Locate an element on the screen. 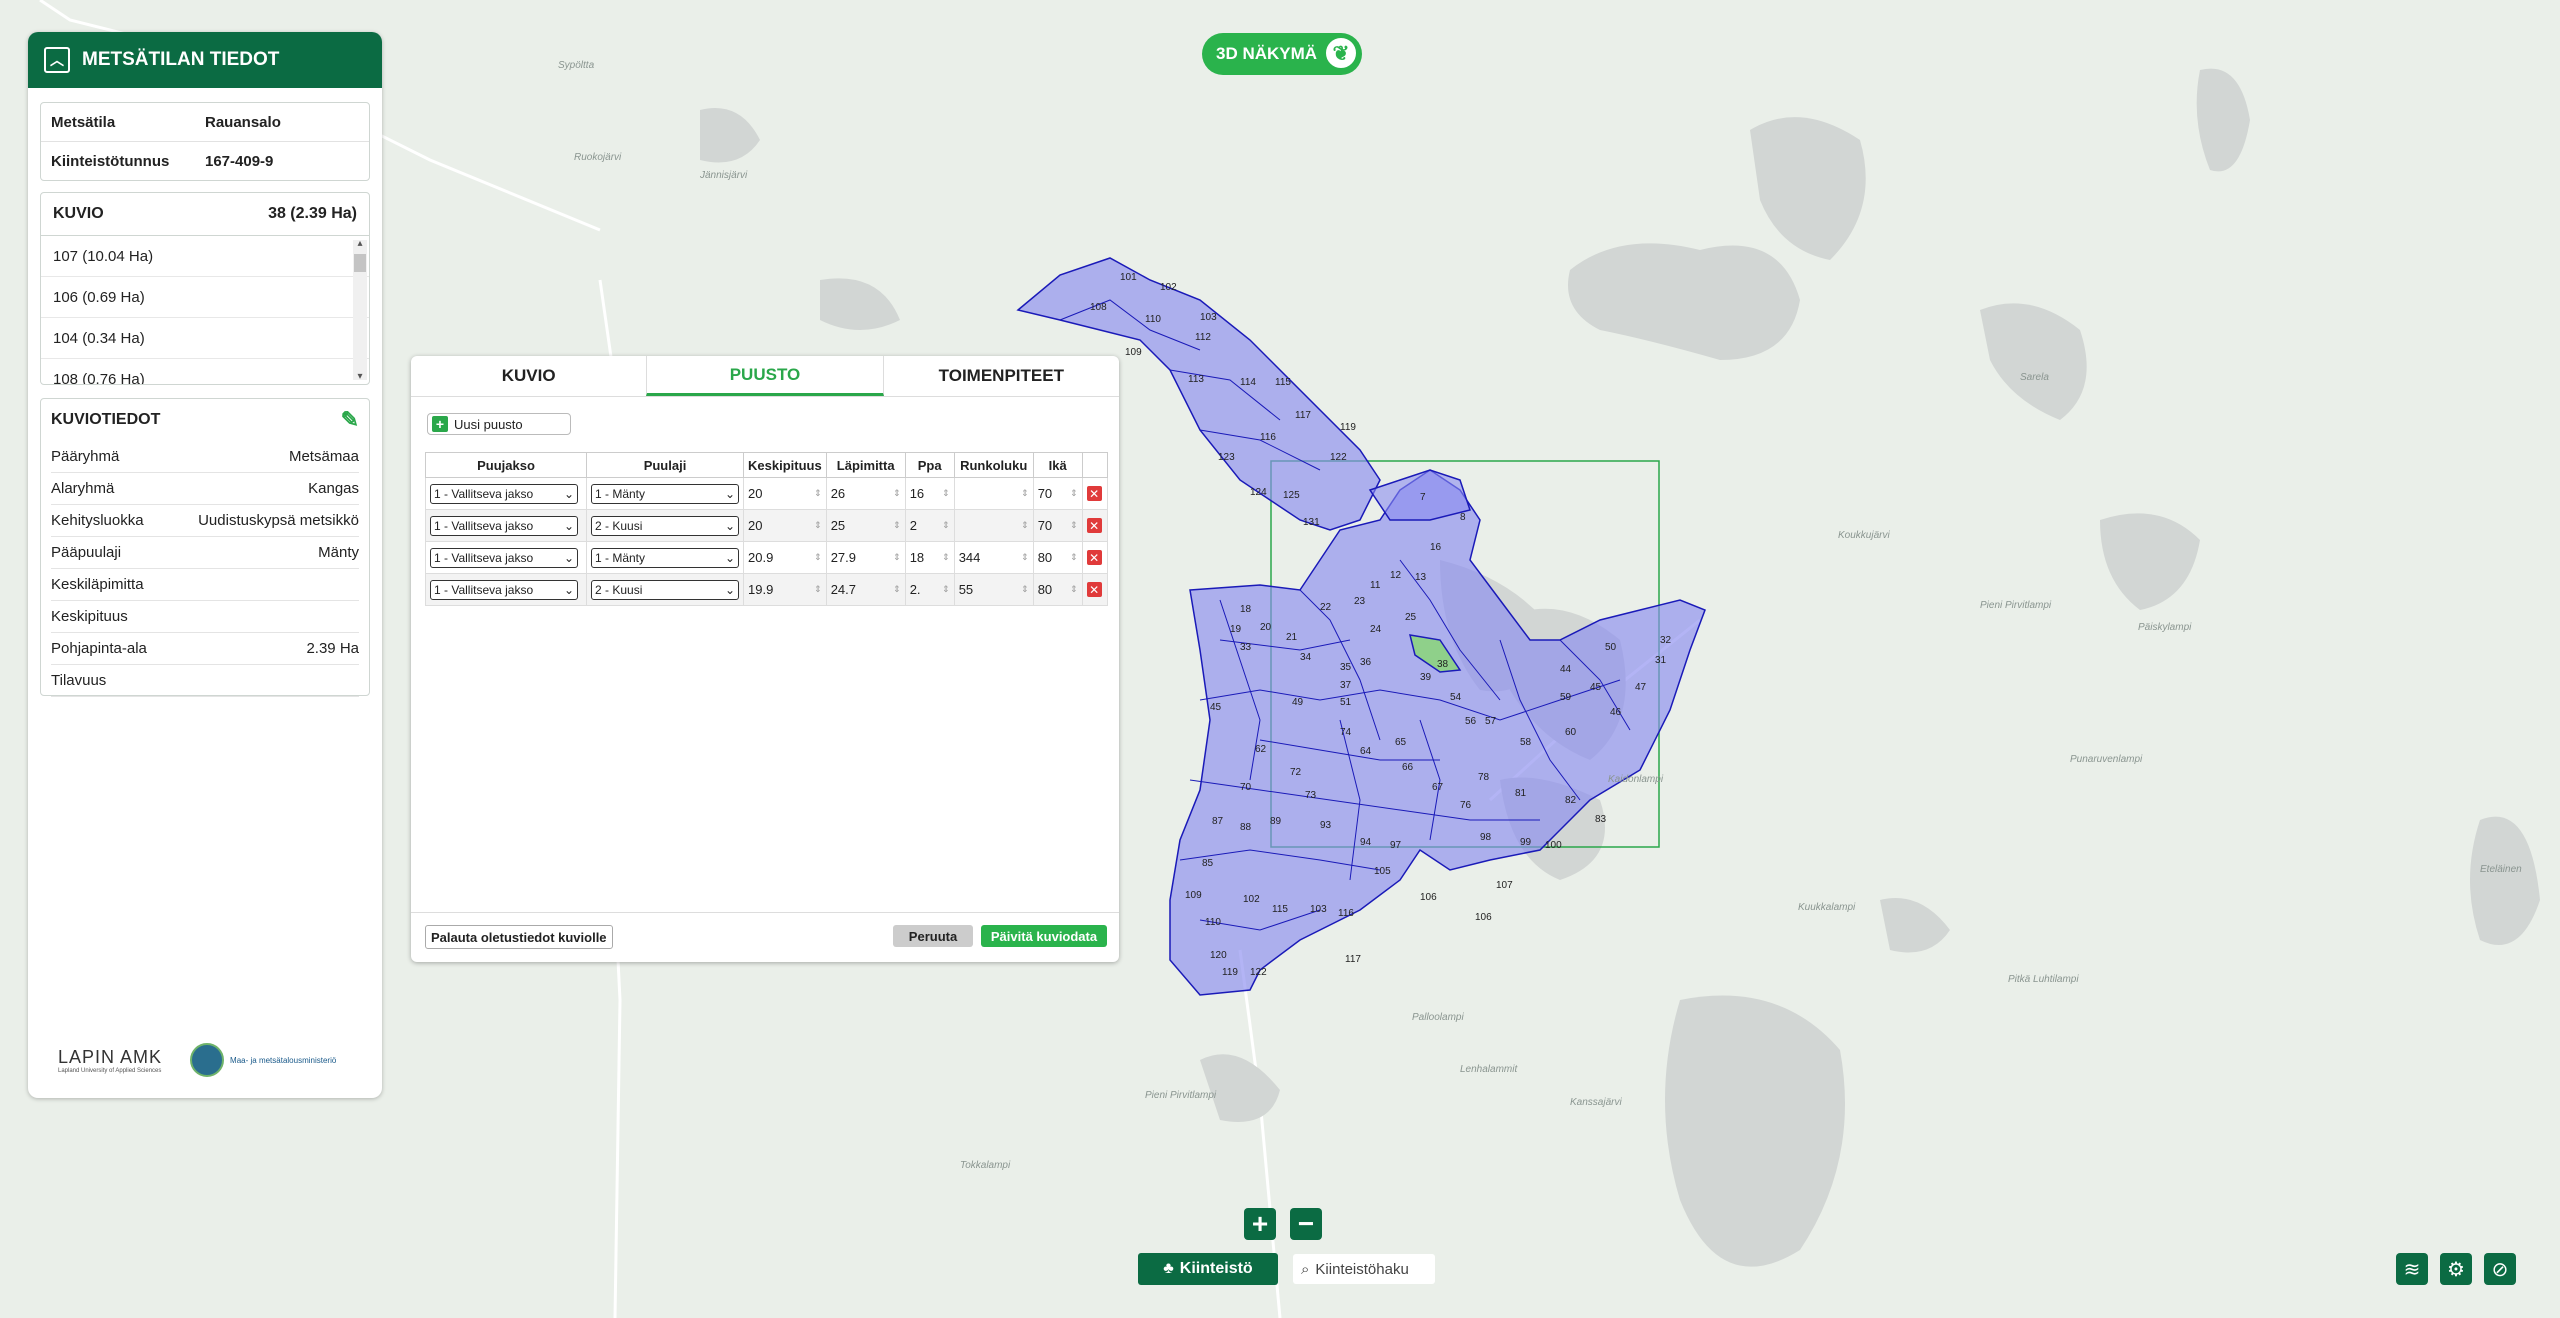  layers-icon: ≋ is located at coordinates (2412, 1269).